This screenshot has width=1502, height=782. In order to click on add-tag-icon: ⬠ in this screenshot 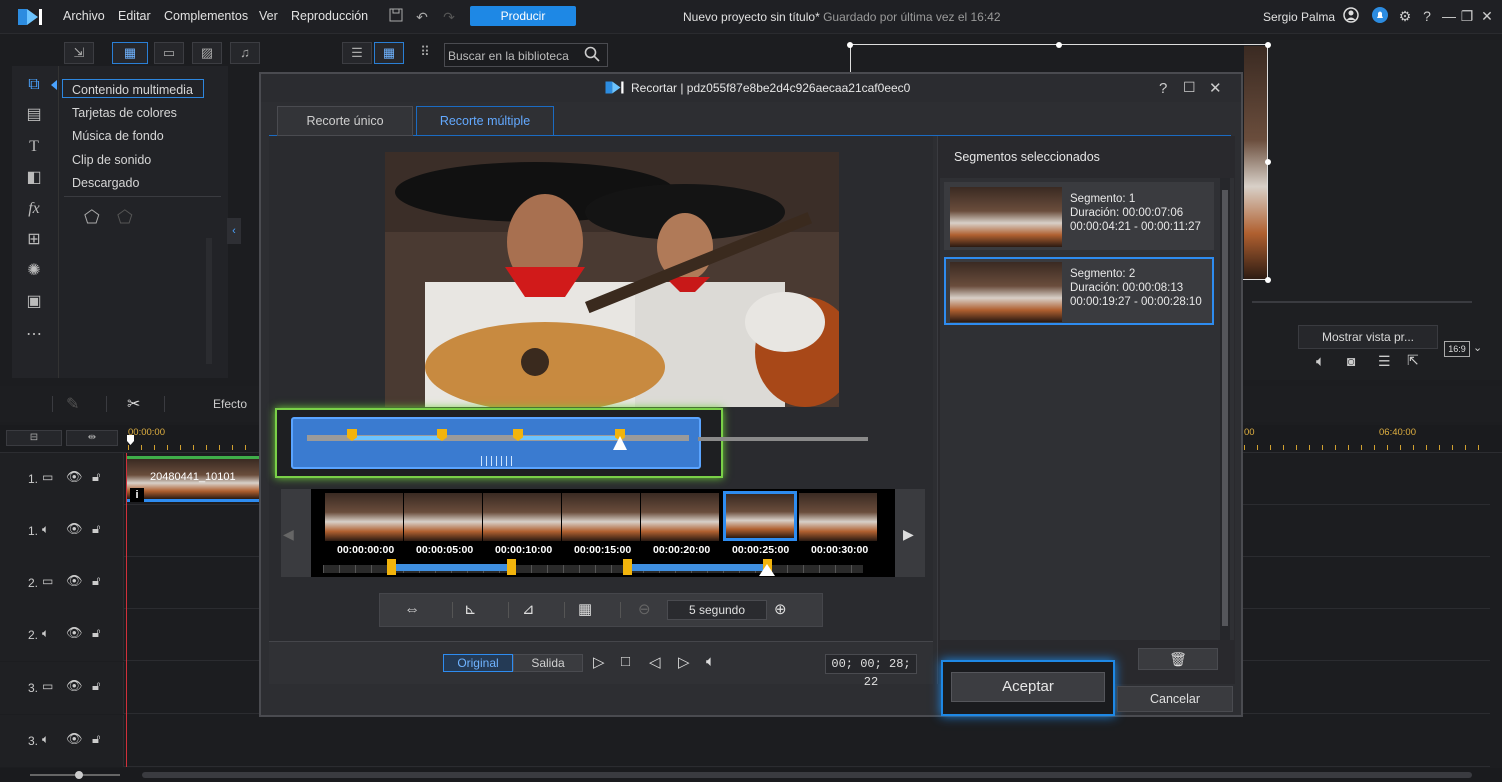, I will do `click(92, 217)`.